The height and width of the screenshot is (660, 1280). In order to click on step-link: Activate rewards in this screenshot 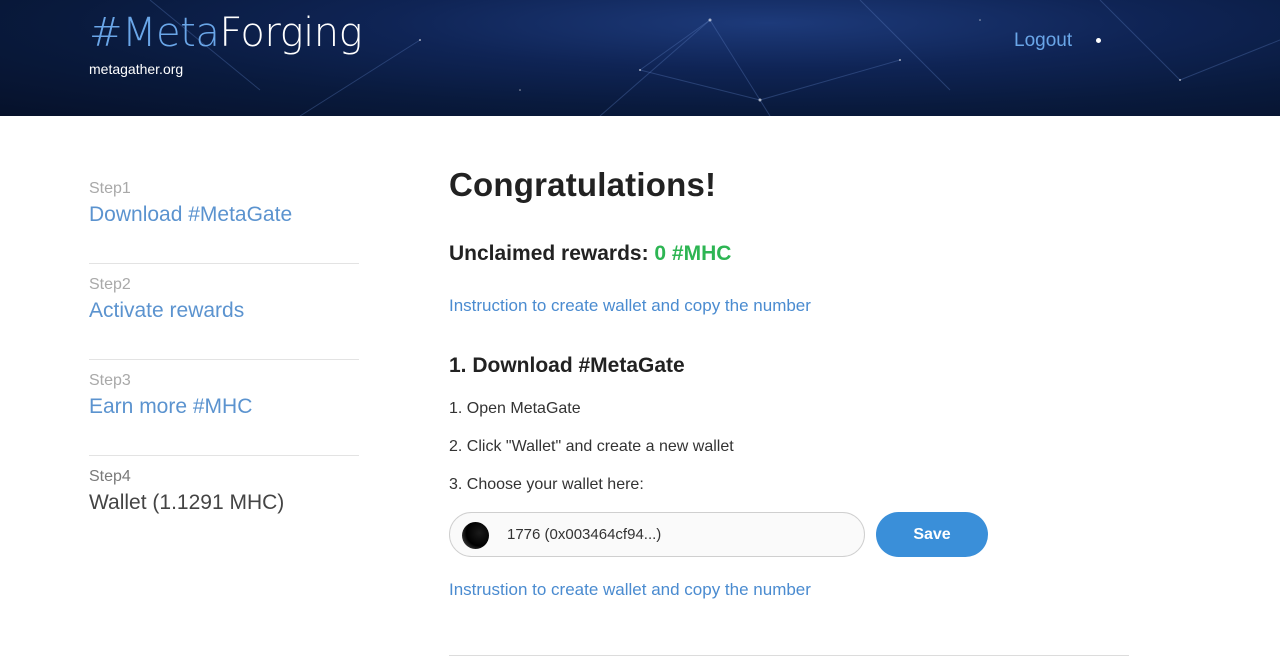, I will do `click(224, 311)`.